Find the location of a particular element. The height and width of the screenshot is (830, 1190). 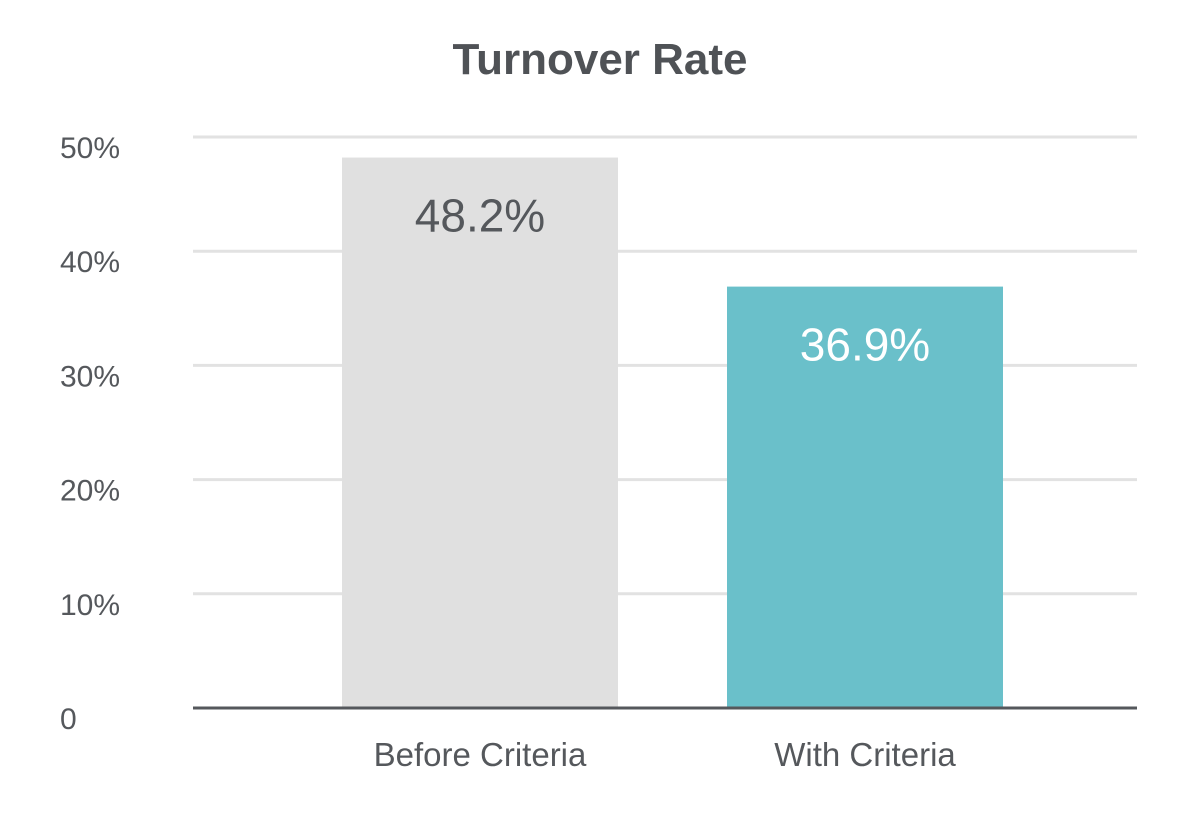

y-tick-label: 40% is located at coordinates (90, 262).